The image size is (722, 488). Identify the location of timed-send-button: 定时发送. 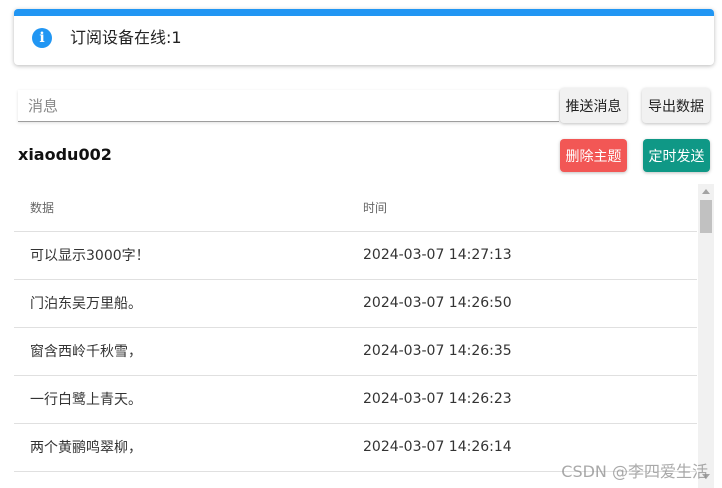
(676, 155).